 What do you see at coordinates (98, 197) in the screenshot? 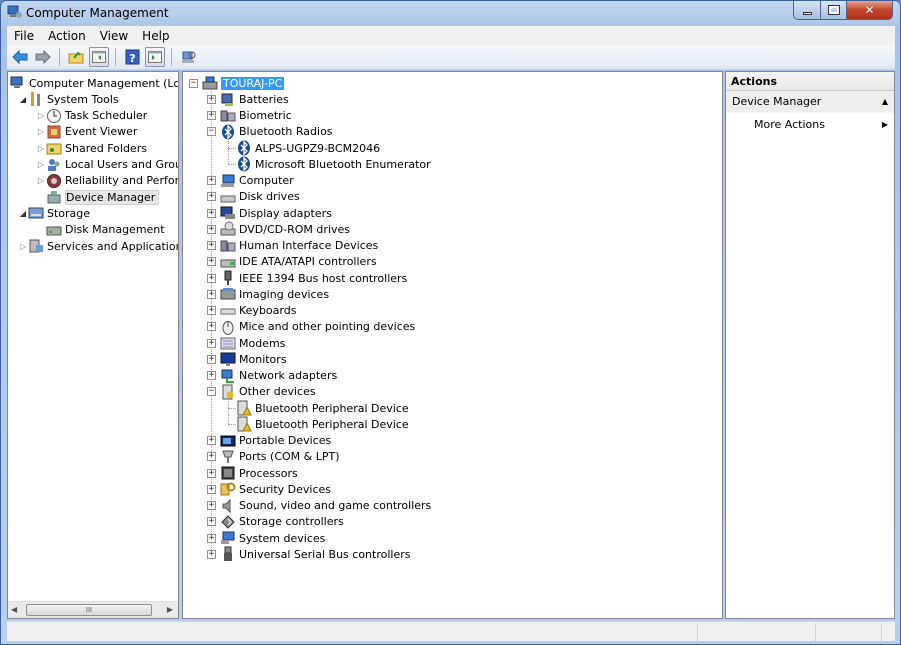
I see `tree-item-device-manager: Device Manager` at bounding box center [98, 197].